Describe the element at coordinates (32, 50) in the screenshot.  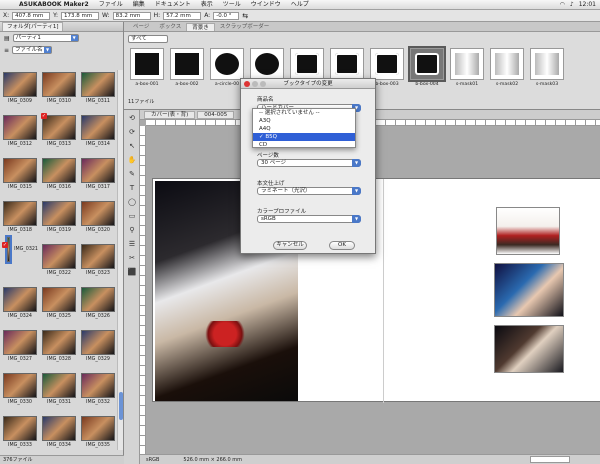
I see `sort-dropdown: ファイル名 ▼` at that location.